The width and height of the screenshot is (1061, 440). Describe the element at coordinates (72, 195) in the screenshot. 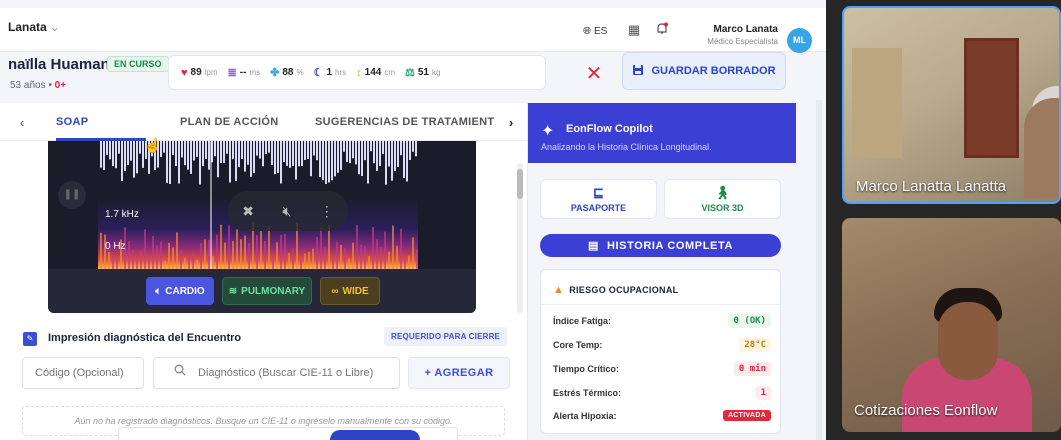

I see `play-button: ❚❚` at that location.